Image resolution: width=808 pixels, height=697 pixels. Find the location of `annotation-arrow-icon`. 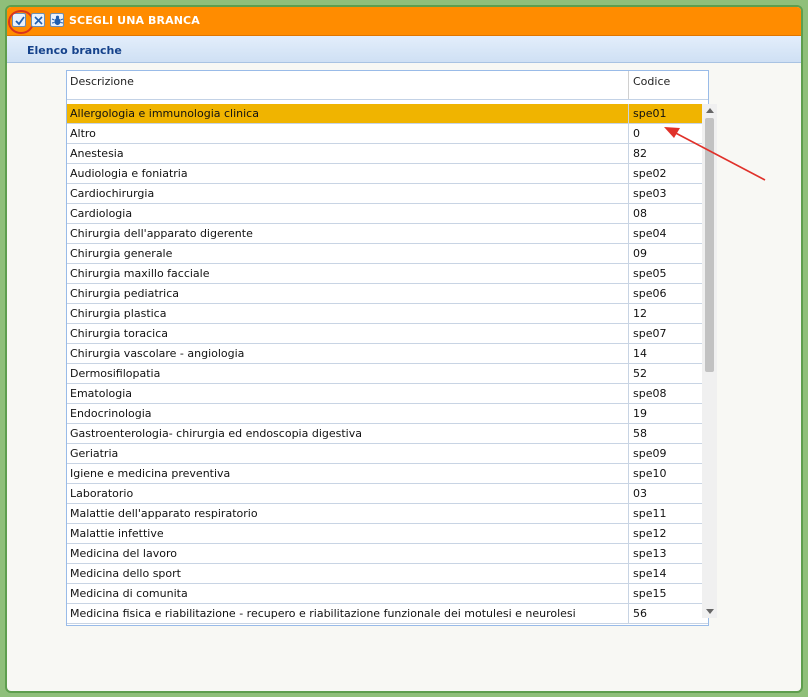

annotation-arrow-icon is located at coordinates (715, 154).